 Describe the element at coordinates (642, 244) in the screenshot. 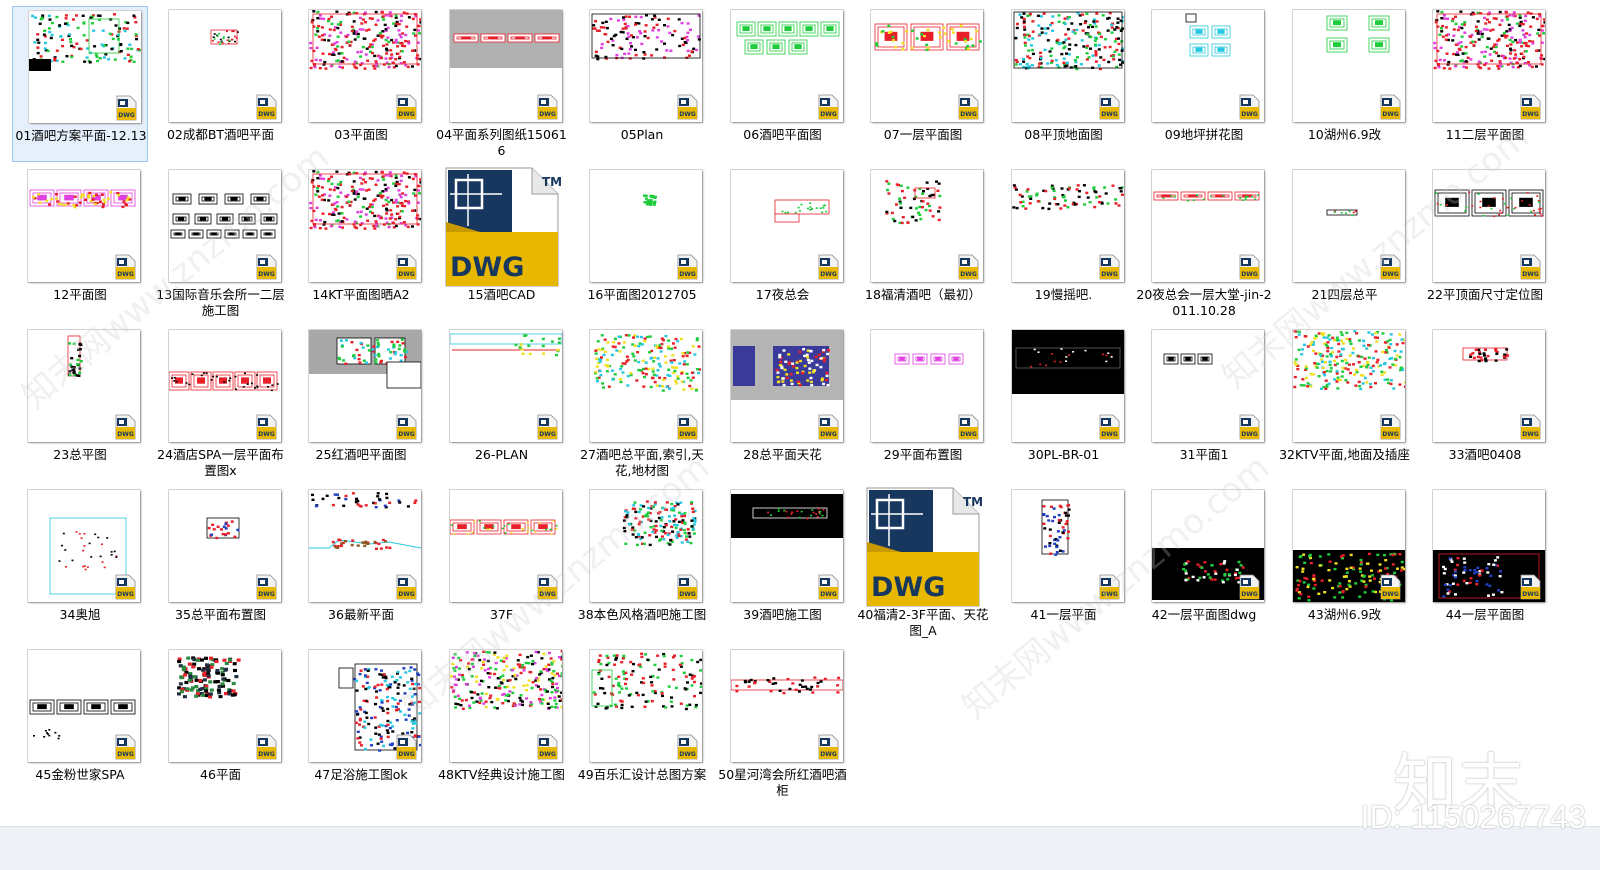

I see `file-item: DWG 16平面图2012705` at that location.